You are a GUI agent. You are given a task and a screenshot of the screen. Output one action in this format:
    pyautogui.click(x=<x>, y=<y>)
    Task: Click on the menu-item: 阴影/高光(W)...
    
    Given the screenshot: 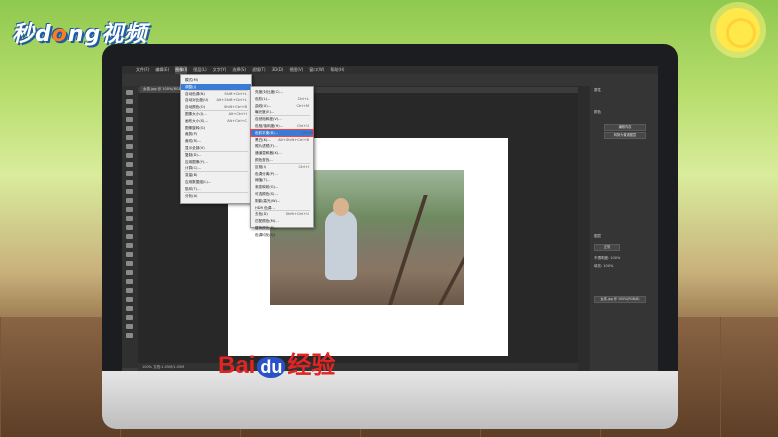 What is the action you would take?
    pyautogui.click(x=282, y=201)
    